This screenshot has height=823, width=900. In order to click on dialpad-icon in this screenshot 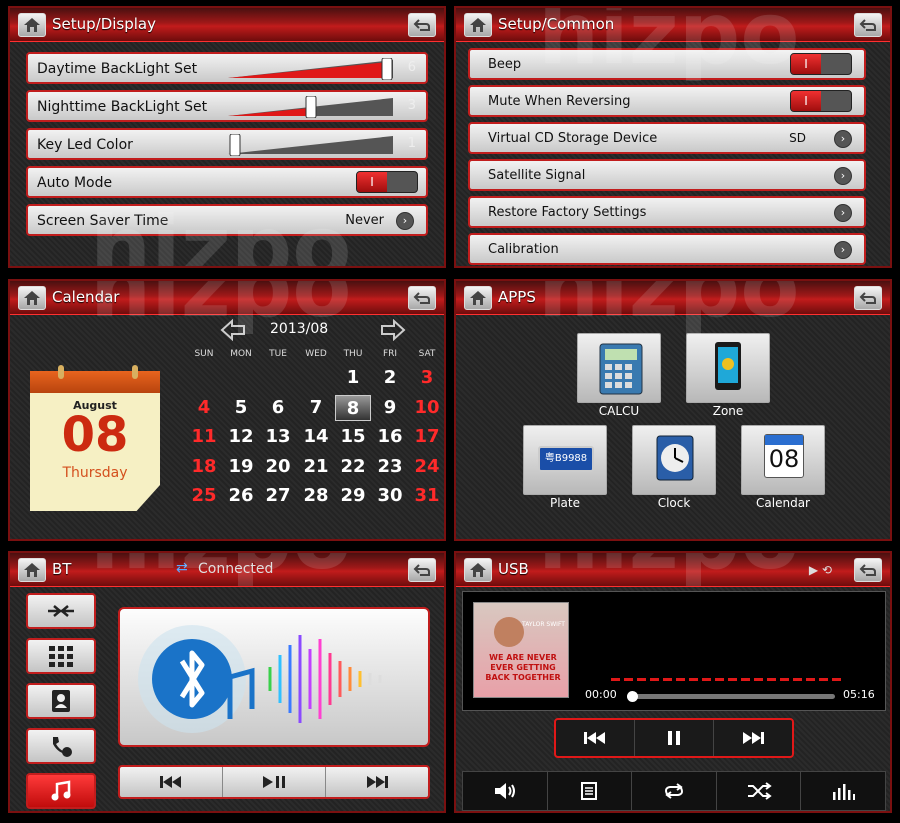, I will do `click(61, 656)`.